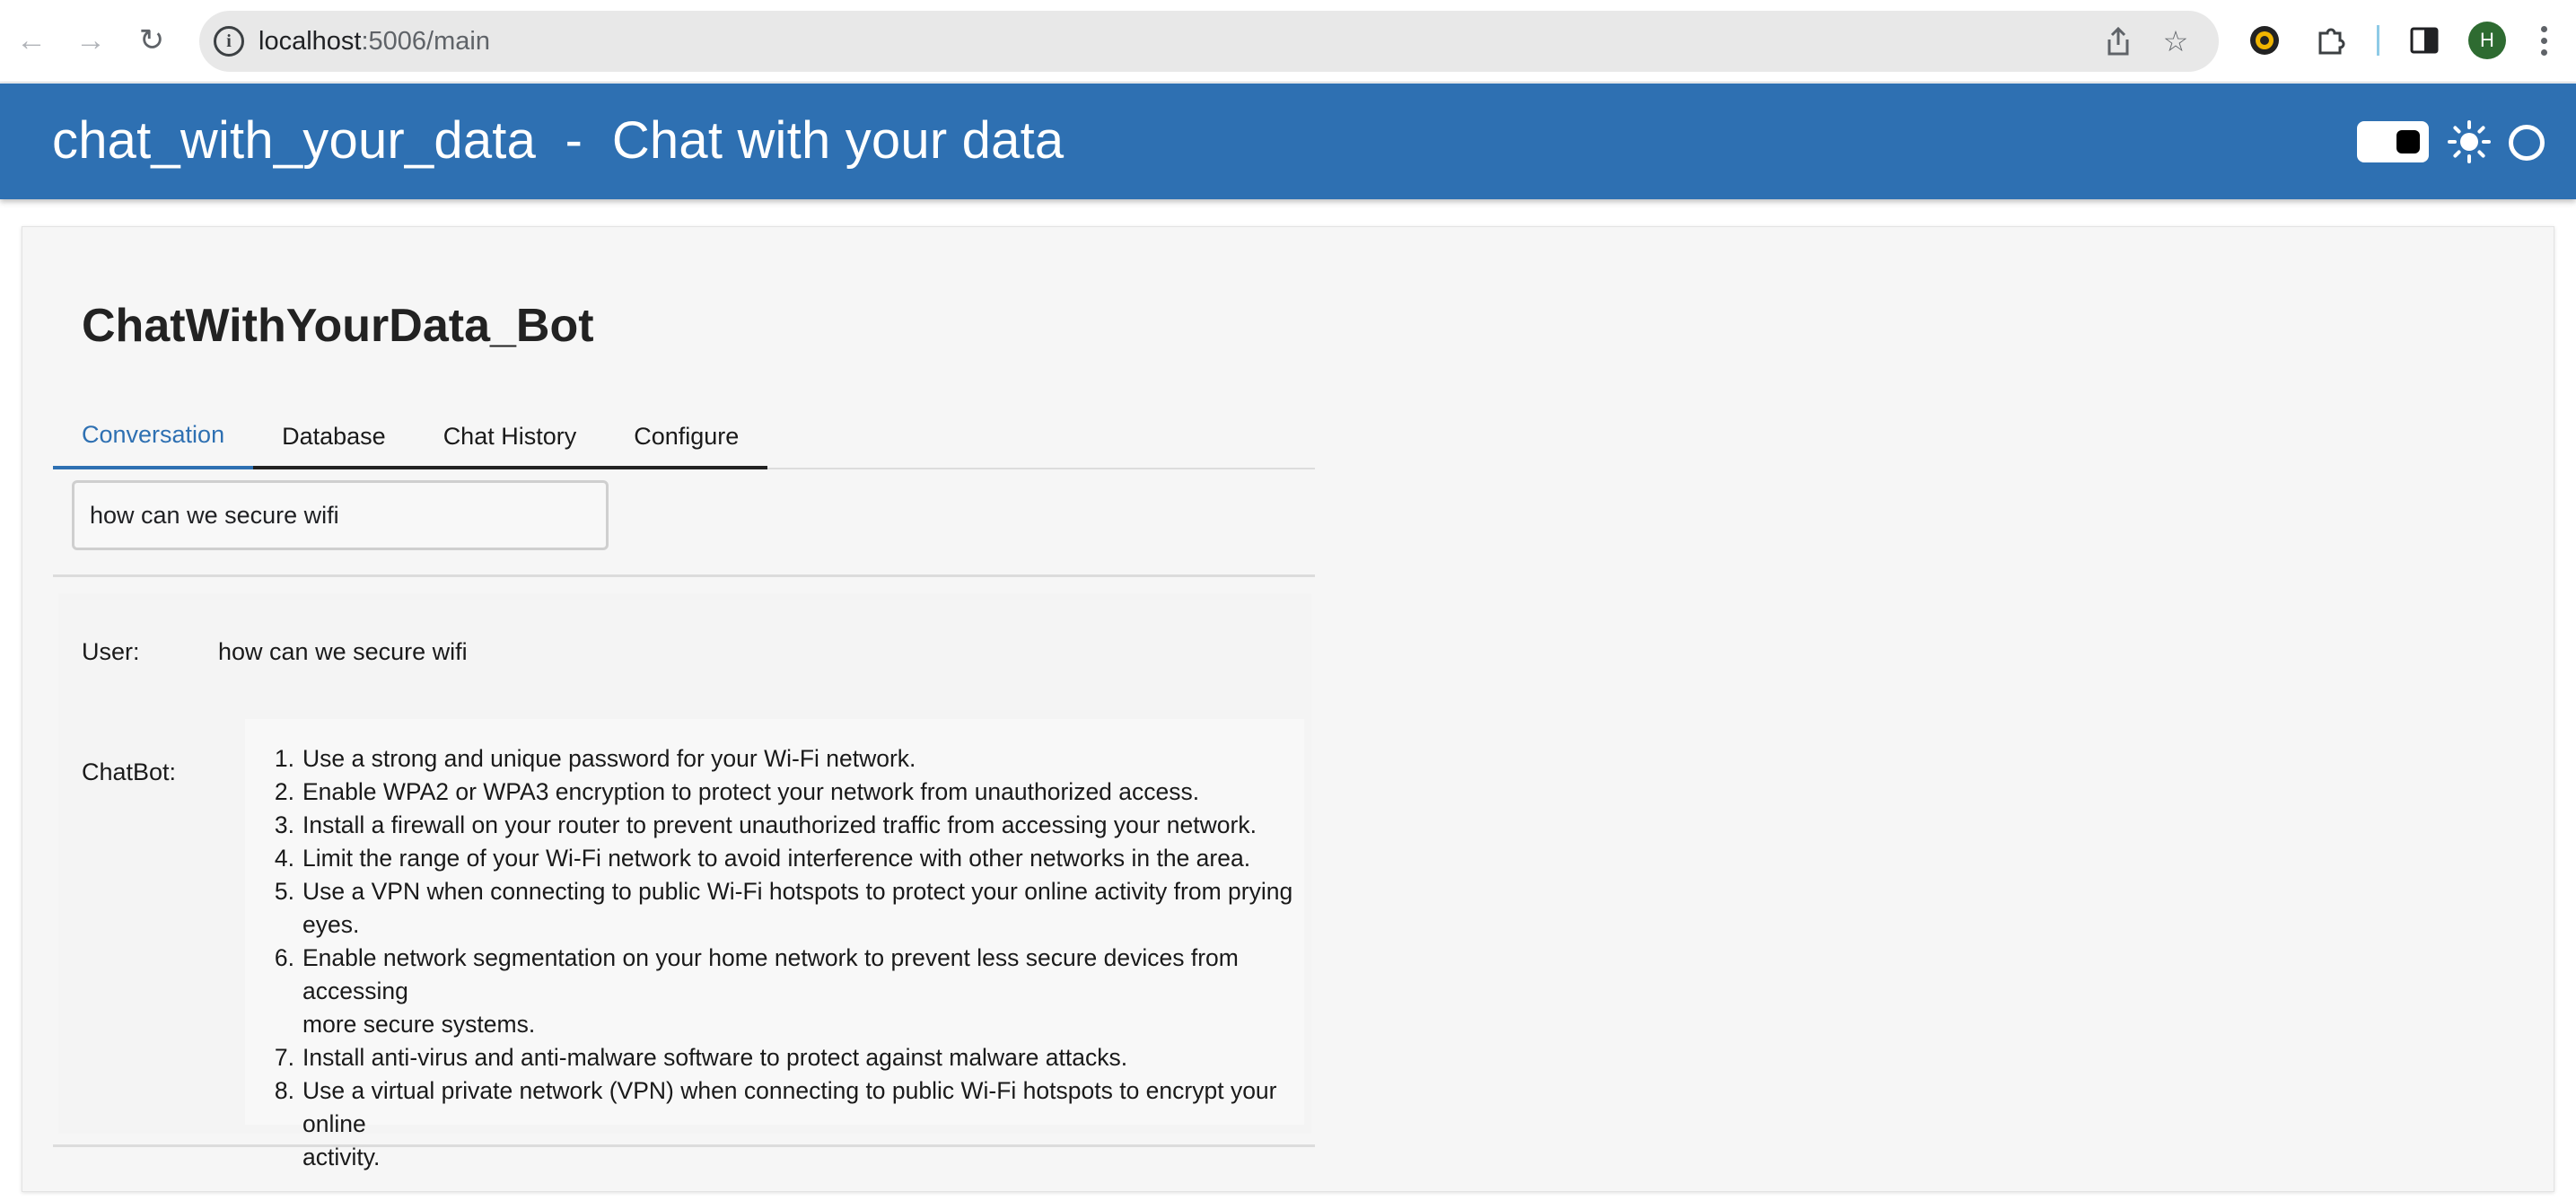  I want to click on tab-configure: Configure, so click(686, 437).